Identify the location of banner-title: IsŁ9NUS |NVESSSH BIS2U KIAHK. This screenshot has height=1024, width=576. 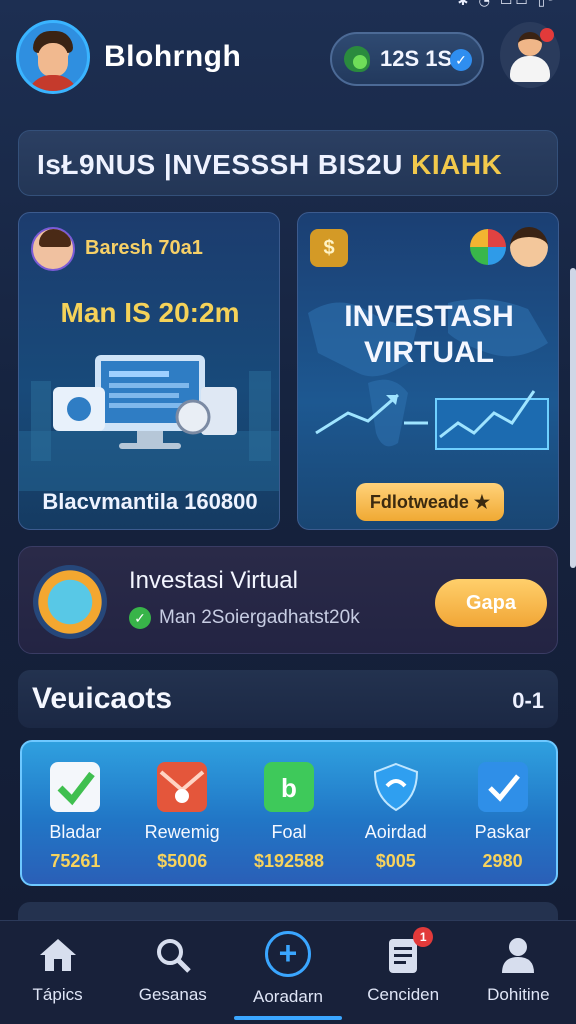
(269, 165).